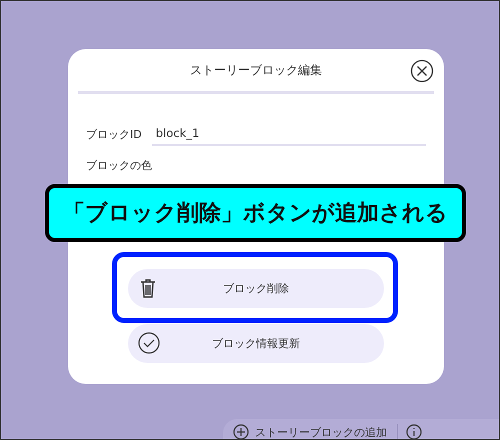 Image resolution: width=500 pixels, height=440 pixels. What do you see at coordinates (256, 70) in the screenshot?
I see `dialog-title: ストーリーブロック編集` at bounding box center [256, 70].